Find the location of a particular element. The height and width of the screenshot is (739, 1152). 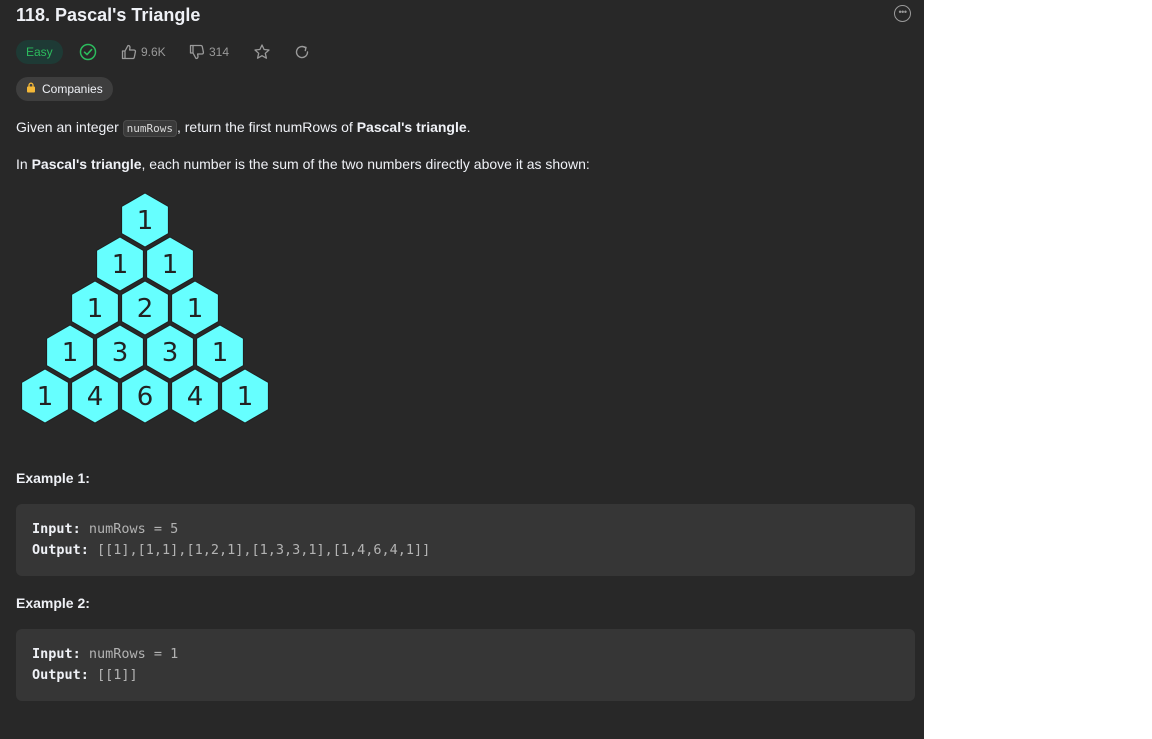

description-text: . is located at coordinates (468, 127).